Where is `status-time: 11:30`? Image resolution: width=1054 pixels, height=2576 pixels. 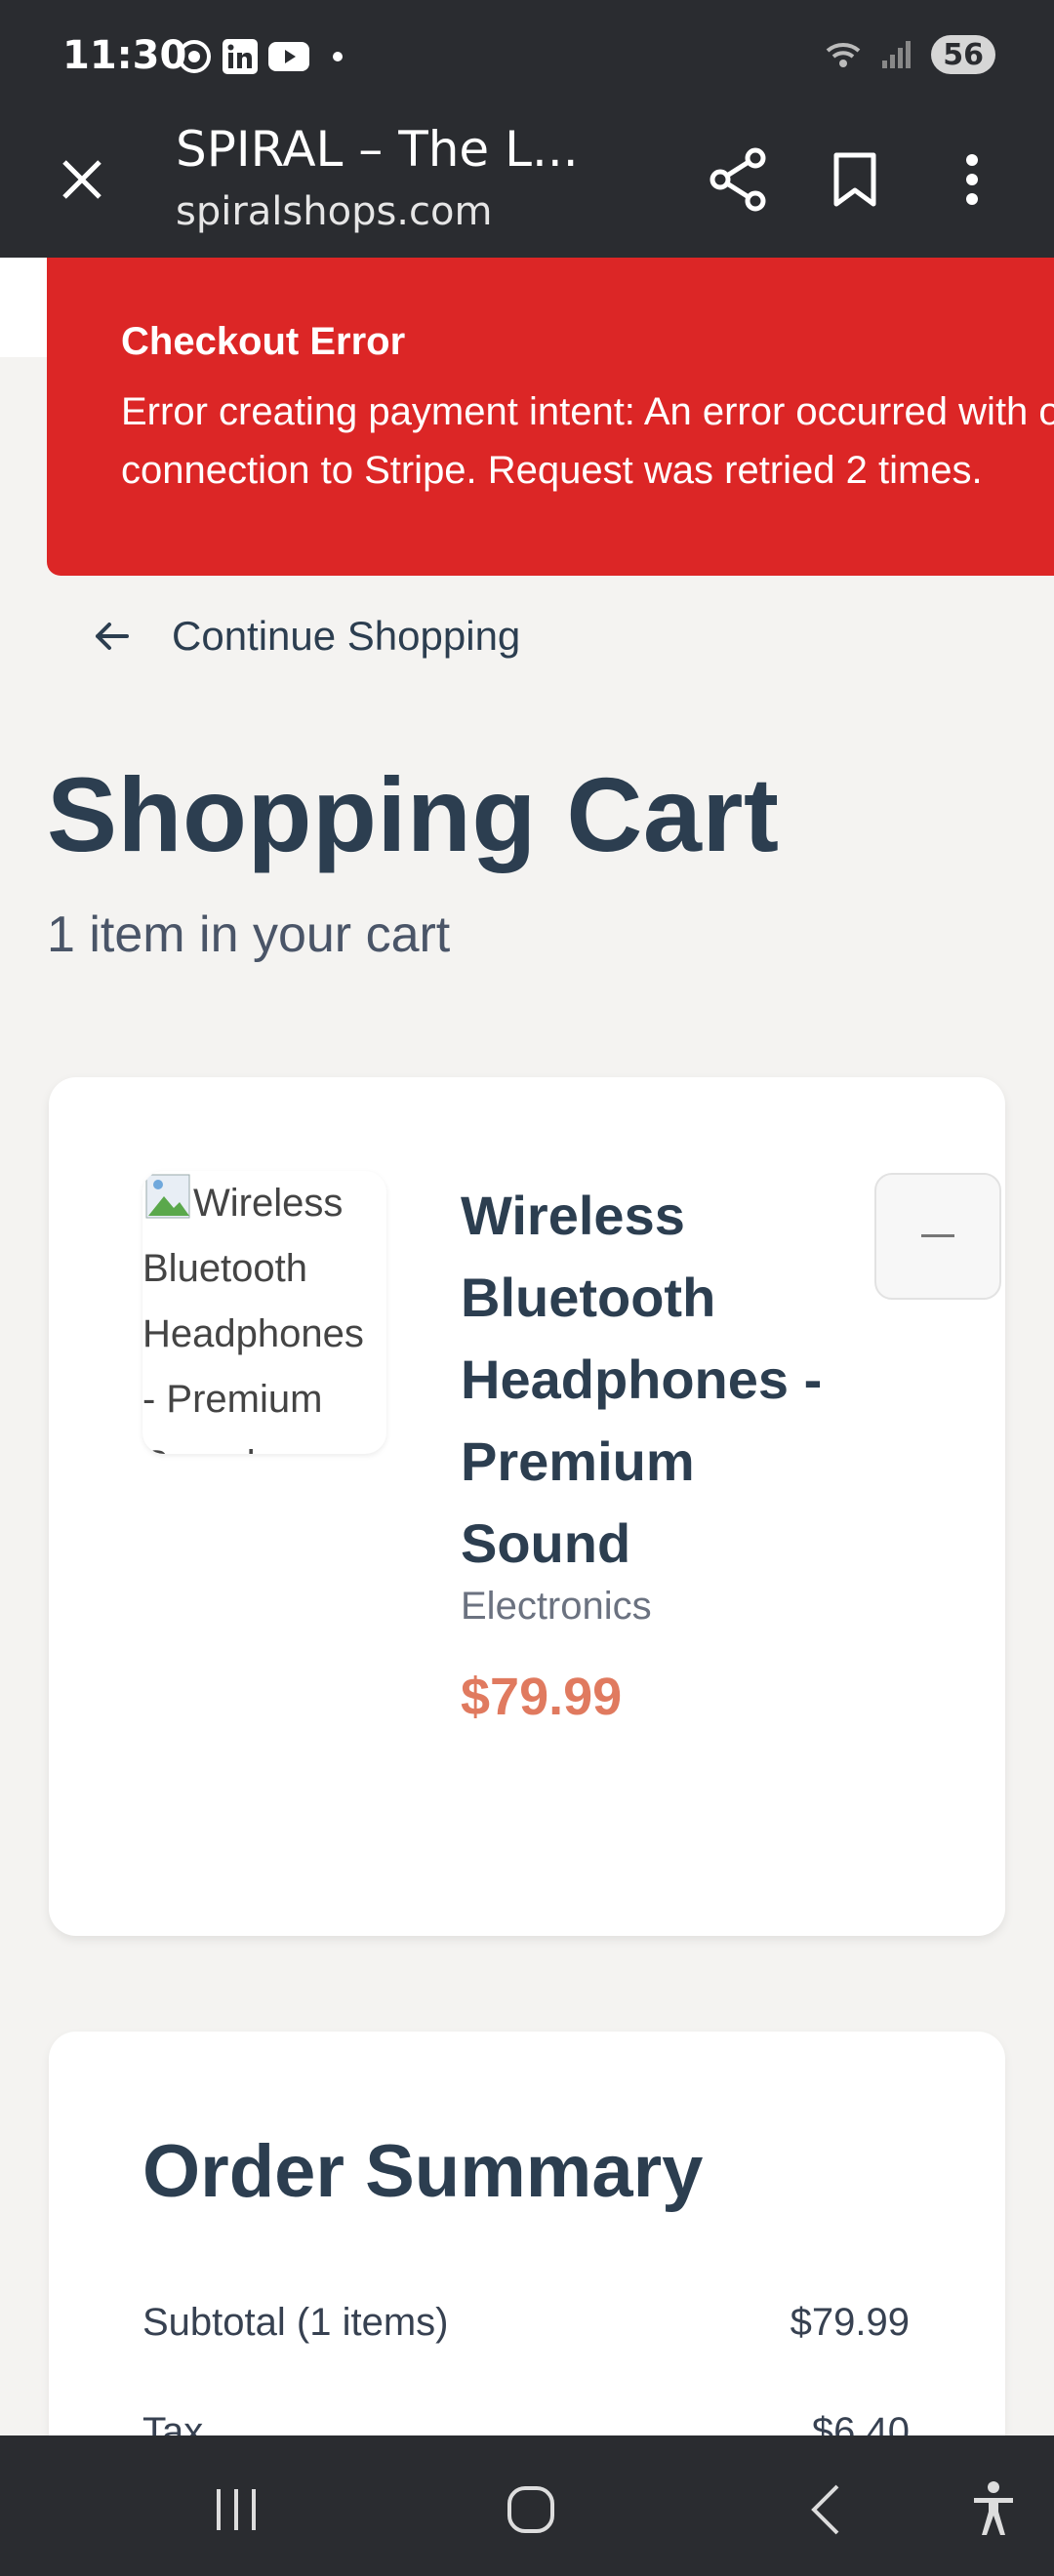
status-time: 11:30 is located at coordinates (124, 55).